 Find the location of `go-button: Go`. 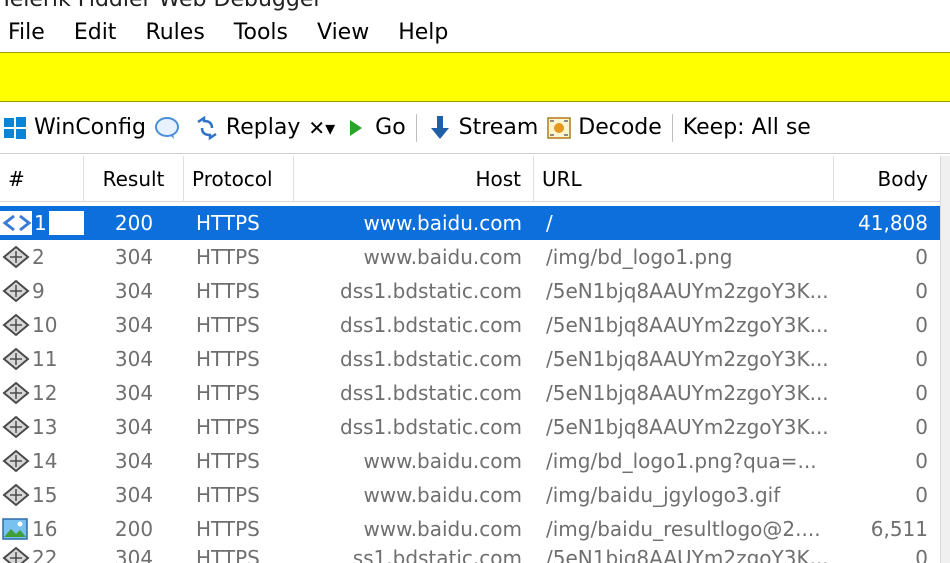

go-button: Go is located at coordinates (374, 128).